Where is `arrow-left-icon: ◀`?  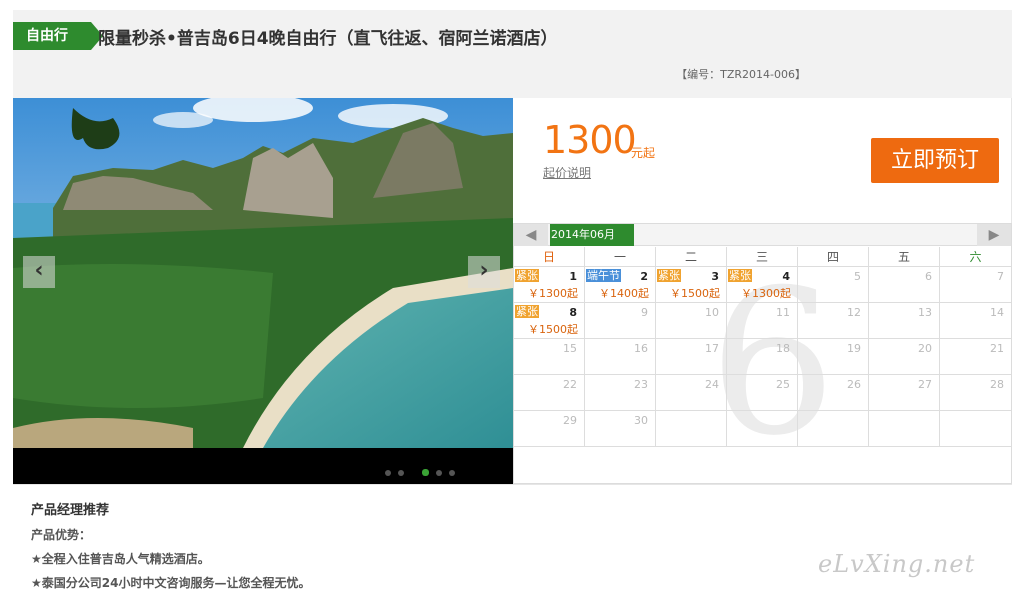 arrow-left-icon: ◀ is located at coordinates (531, 235).